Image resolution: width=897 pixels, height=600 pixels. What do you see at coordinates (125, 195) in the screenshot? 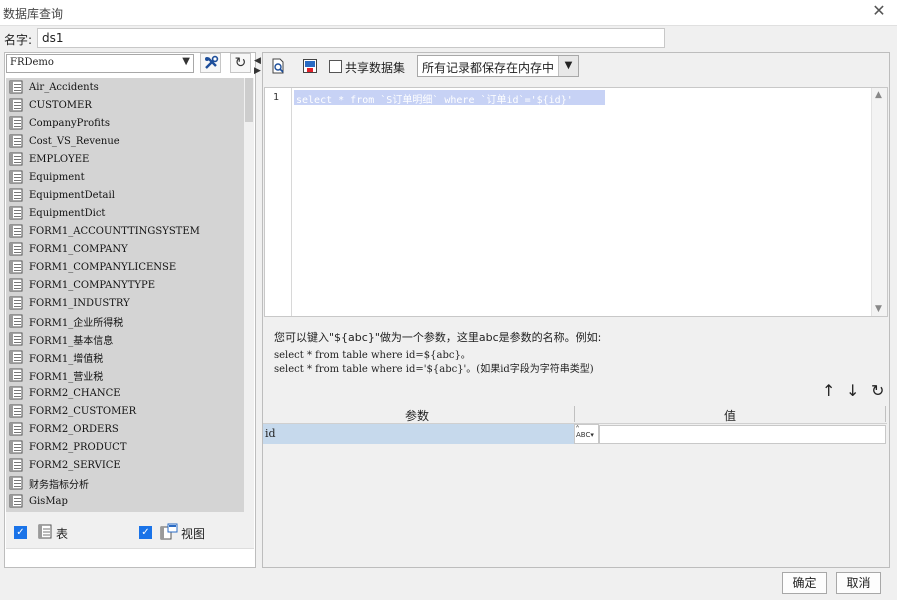
I see `table-list-item: EquipmentDetail` at bounding box center [125, 195].